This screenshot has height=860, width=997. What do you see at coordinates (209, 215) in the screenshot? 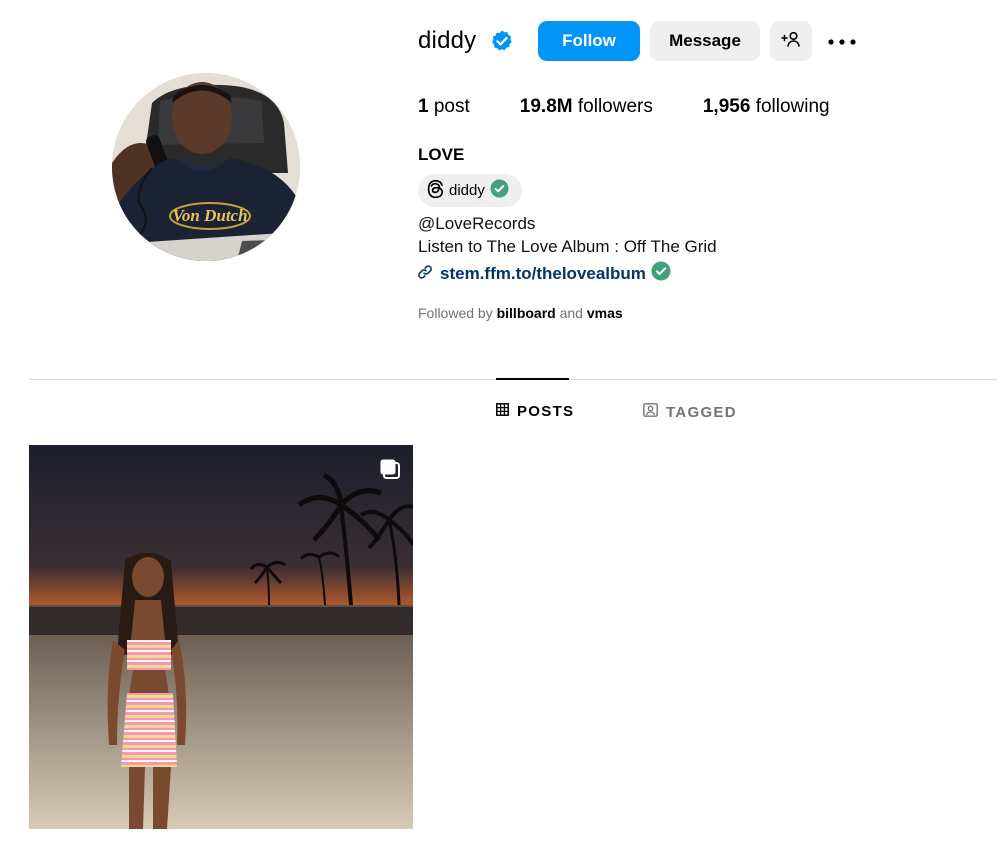
I see `shirt-logo-text: Von Dutch` at bounding box center [209, 215].